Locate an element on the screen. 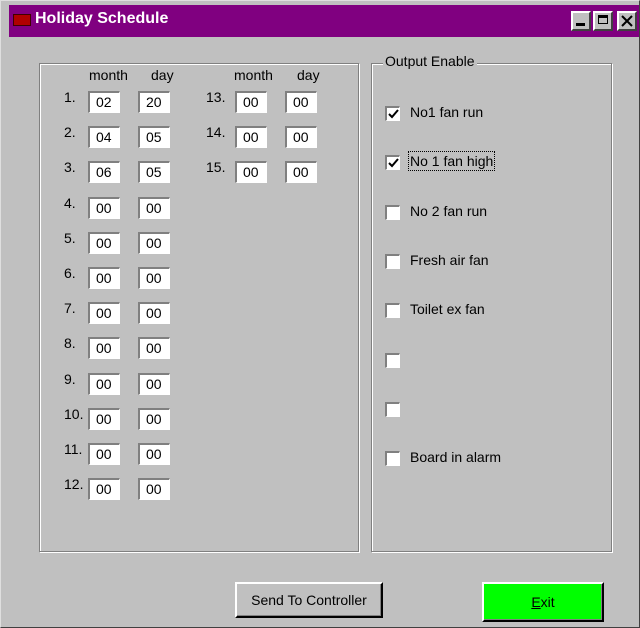 The image size is (640, 628). holiday-month-input: 02 is located at coordinates (104, 102).